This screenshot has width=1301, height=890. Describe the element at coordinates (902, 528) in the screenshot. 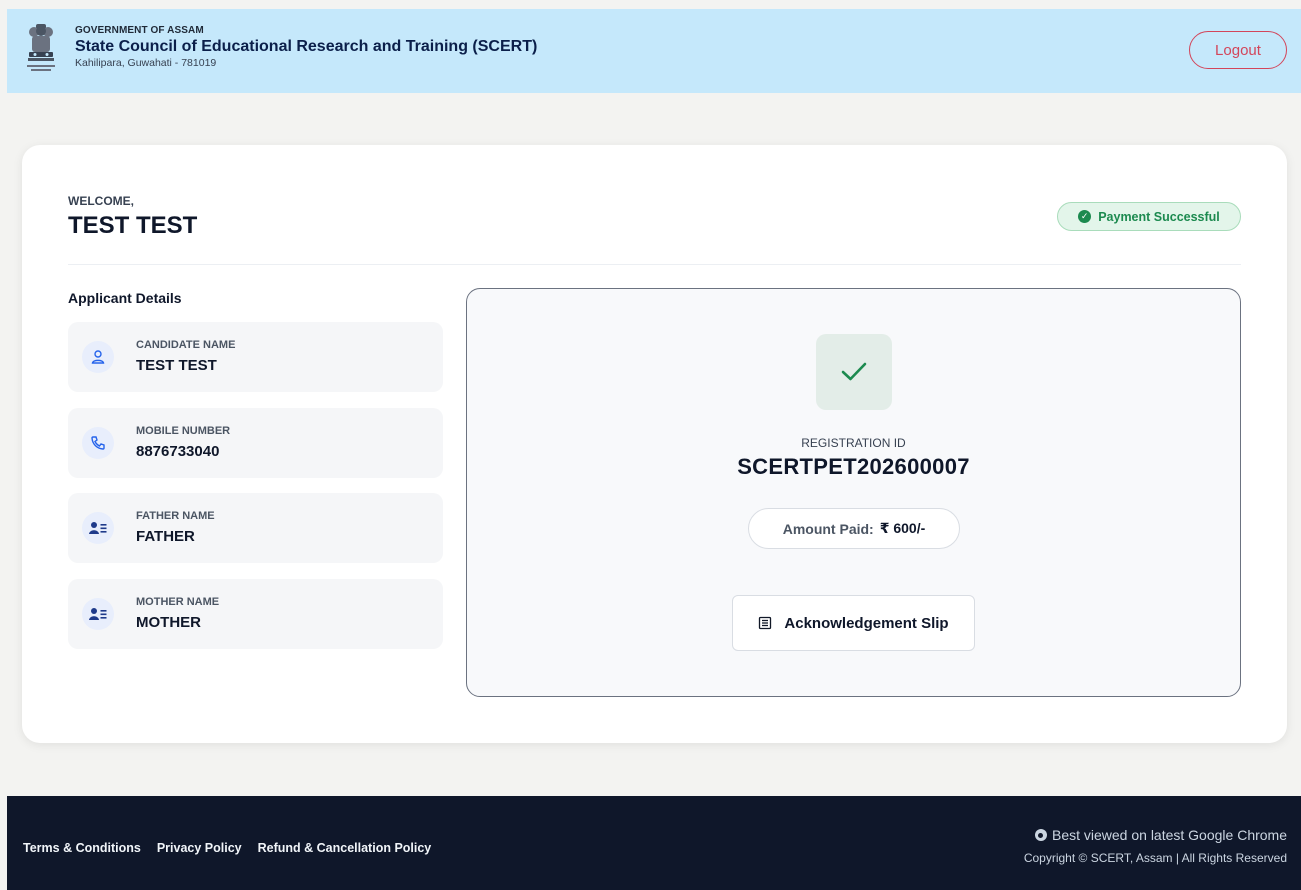

I see `amount-paid-value: ₹ 600/-` at that location.